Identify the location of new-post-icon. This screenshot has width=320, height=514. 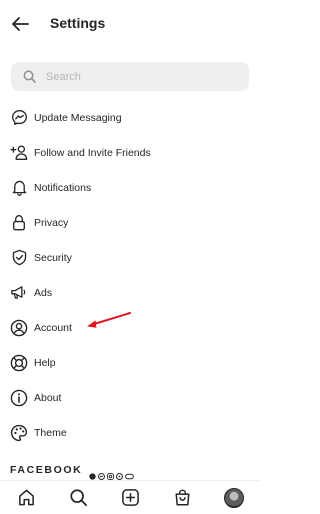
(130, 497).